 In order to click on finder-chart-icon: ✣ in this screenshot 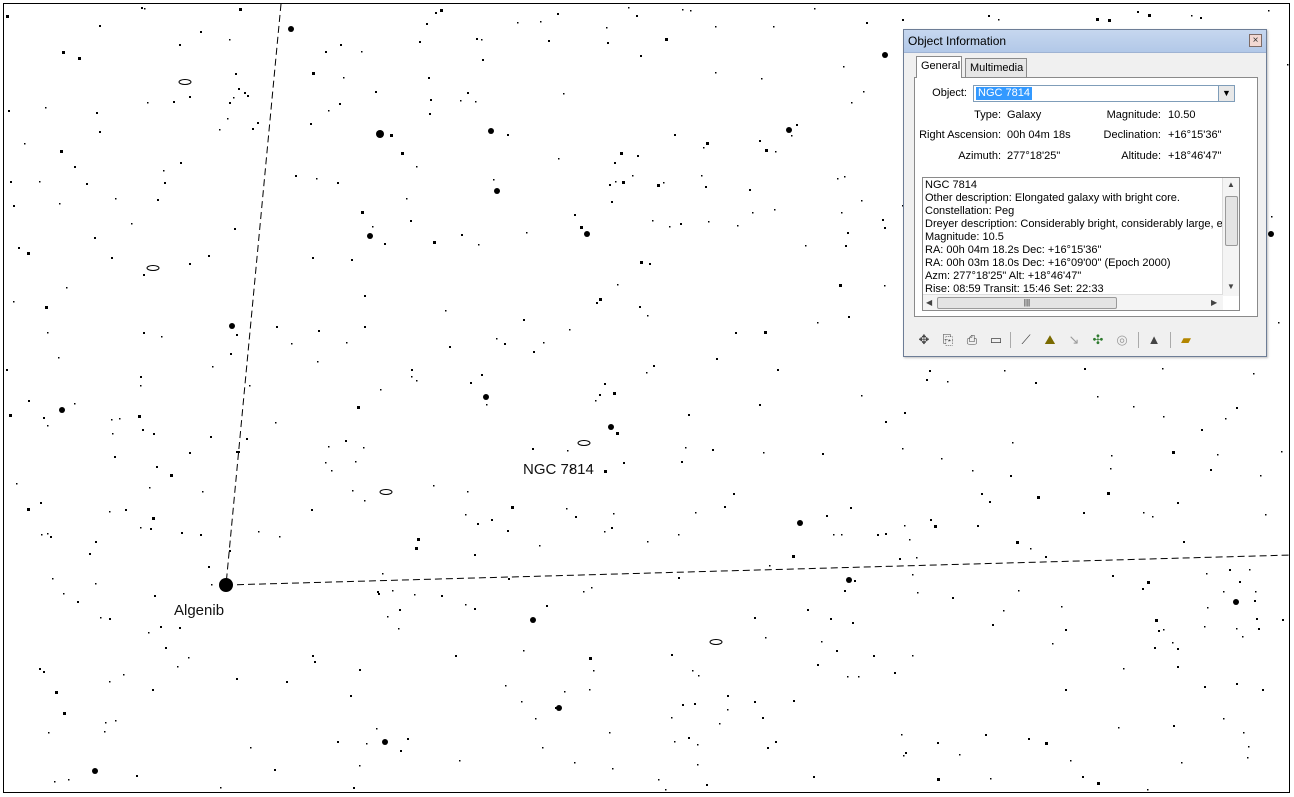, I will do `click(1098, 340)`.